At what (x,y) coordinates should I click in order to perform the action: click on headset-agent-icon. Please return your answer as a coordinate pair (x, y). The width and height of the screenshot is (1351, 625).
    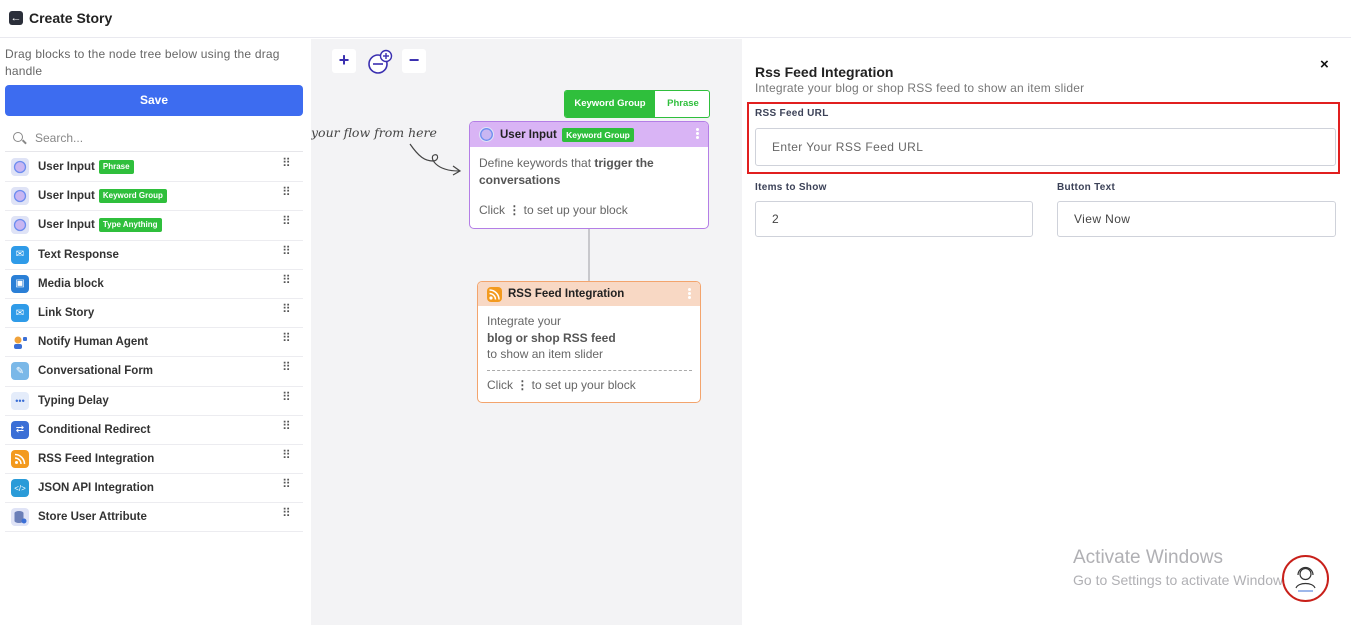
    Looking at the image, I should click on (1305, 579).